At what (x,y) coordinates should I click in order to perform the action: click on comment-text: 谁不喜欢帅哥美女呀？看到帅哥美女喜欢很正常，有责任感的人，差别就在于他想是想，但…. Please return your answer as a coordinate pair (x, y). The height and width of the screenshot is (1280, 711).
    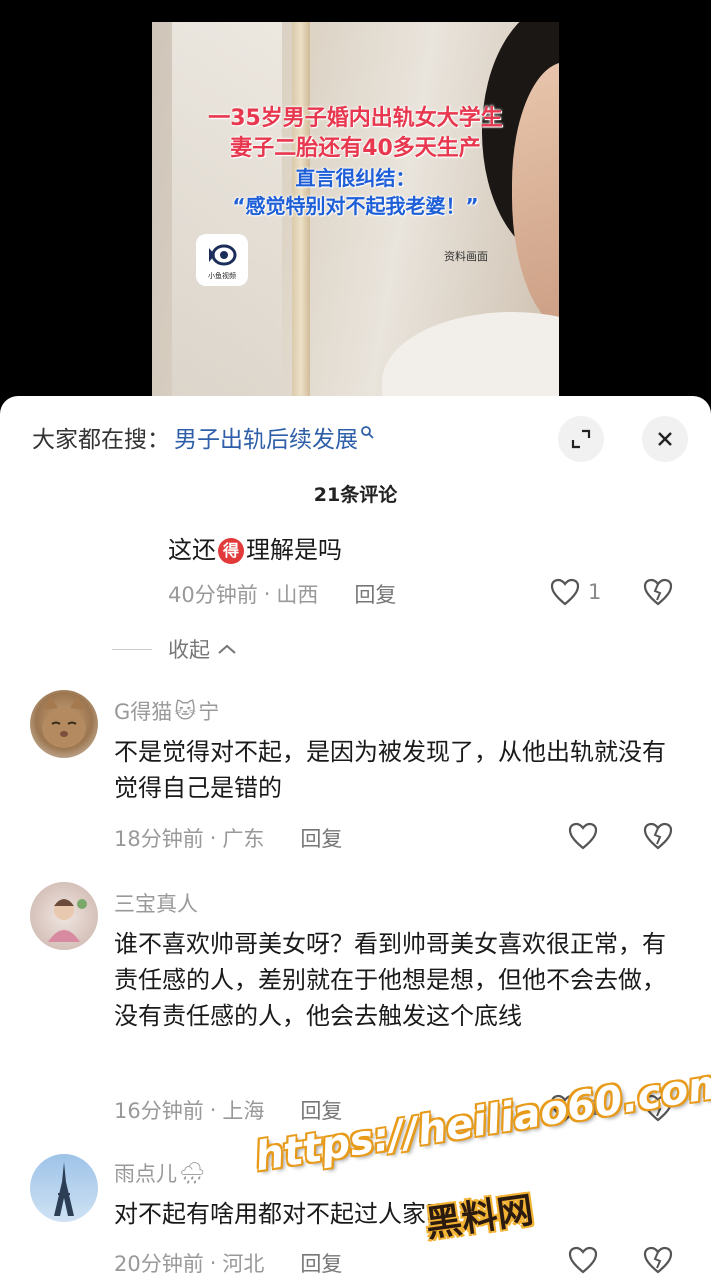
    Looking at the image, I should click on (390, 980).